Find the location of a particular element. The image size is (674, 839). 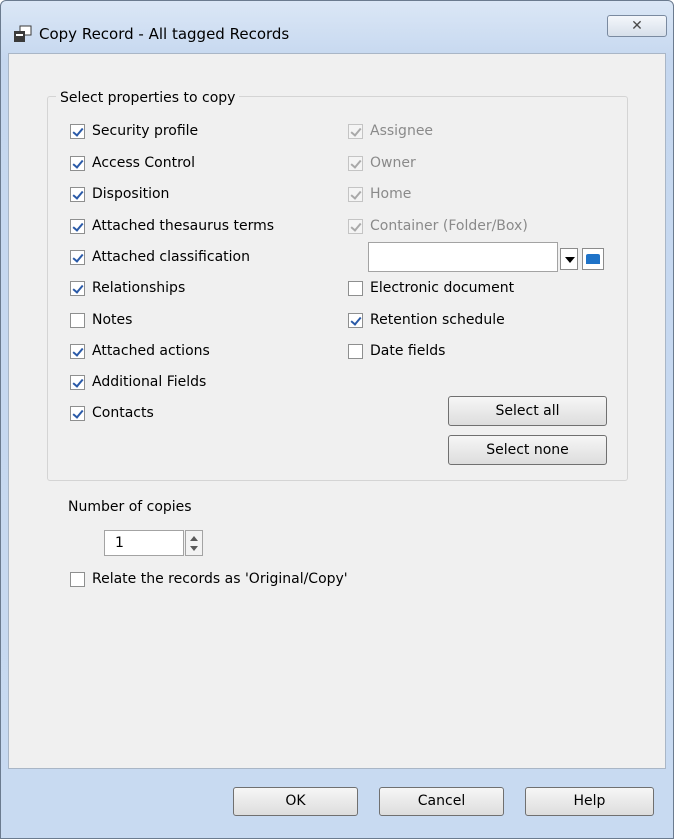

checkbox-date-fields: Date fields is located at coordinates (396, 351).